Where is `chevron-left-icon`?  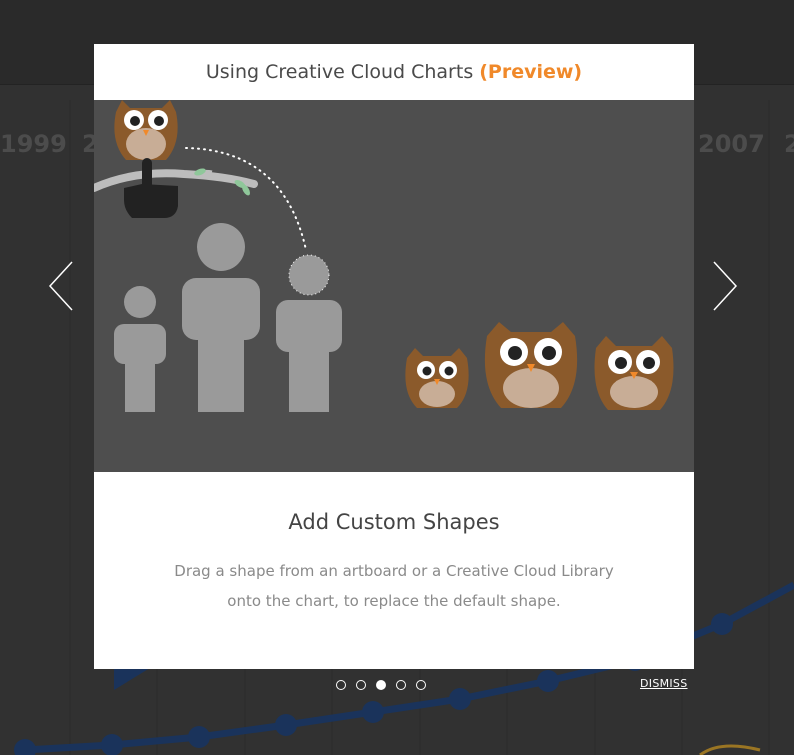 chevron-left-icon is located at coordinates (60, 286).